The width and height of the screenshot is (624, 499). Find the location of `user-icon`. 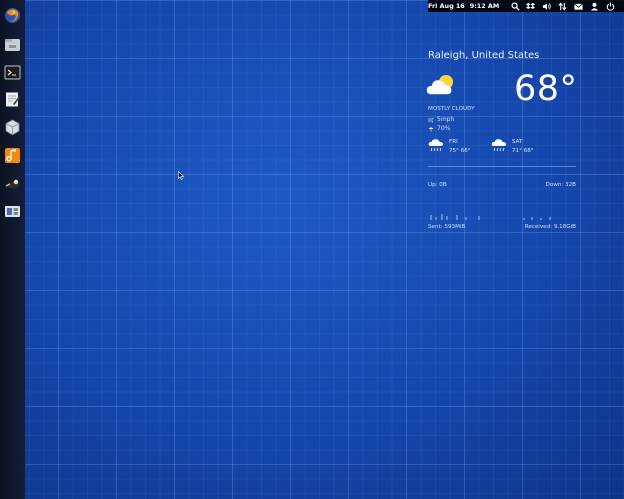

user-icon is located at coordinates (594, 6).